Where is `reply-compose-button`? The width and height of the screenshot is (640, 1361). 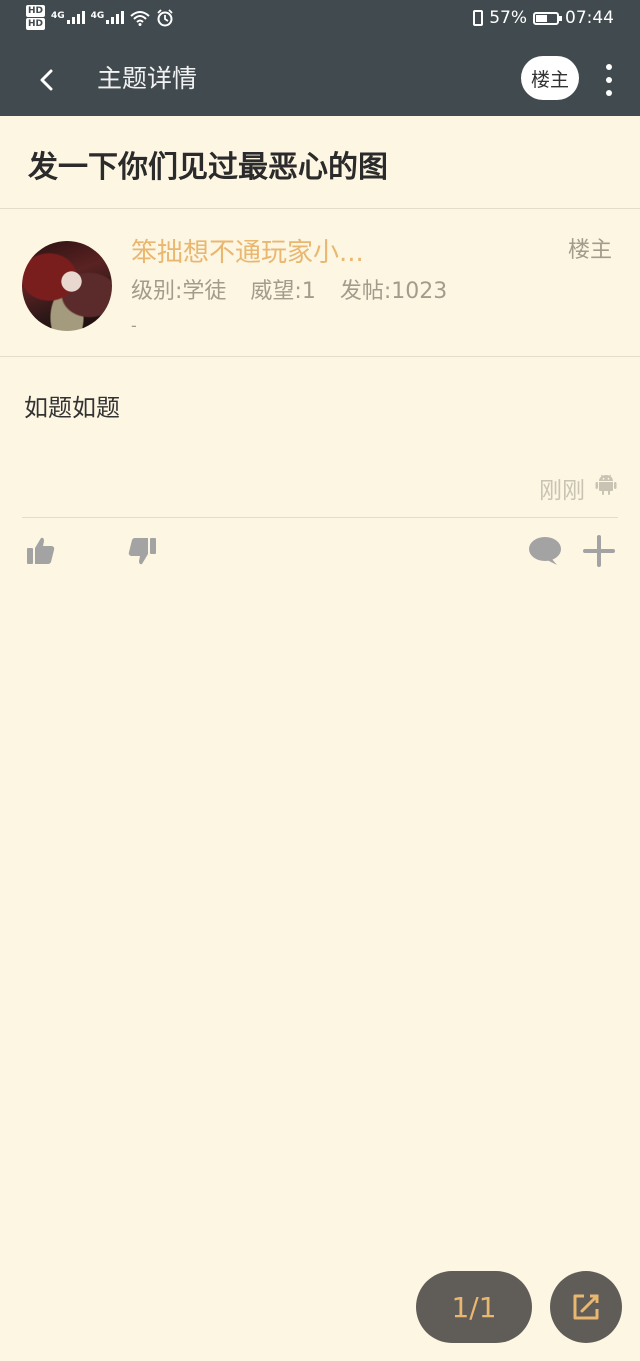
reply-compose-button is located at coordinates (586, 1307).